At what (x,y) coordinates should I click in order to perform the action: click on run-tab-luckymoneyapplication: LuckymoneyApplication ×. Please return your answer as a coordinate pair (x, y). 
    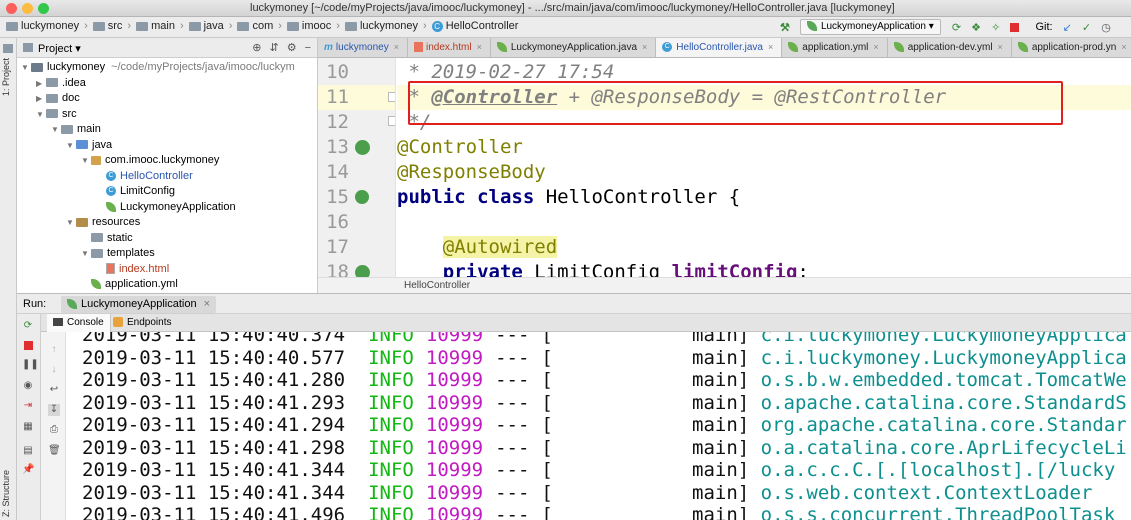
    Looking at the image, I should click on (139, 304).